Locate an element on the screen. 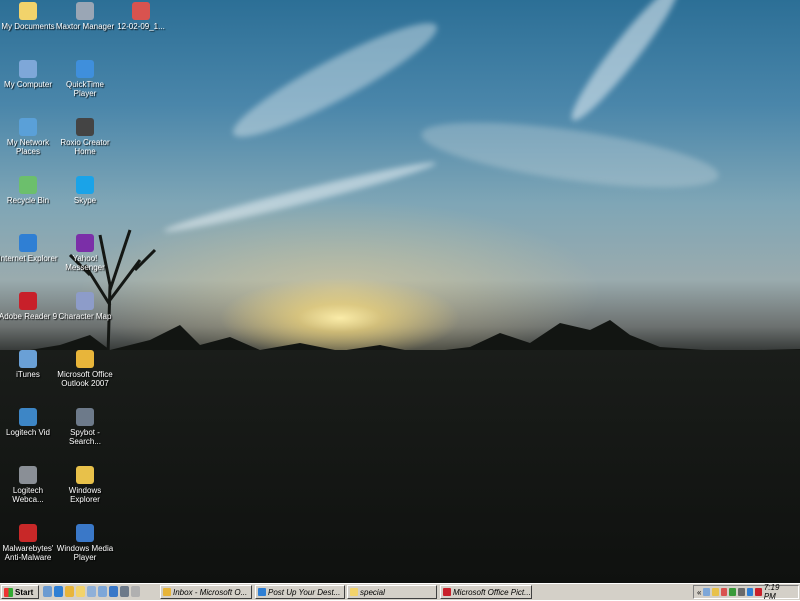 This screenshot has height=601, width=800. desktop-icon: QuickTime Player is located at coordinates (85, 79).